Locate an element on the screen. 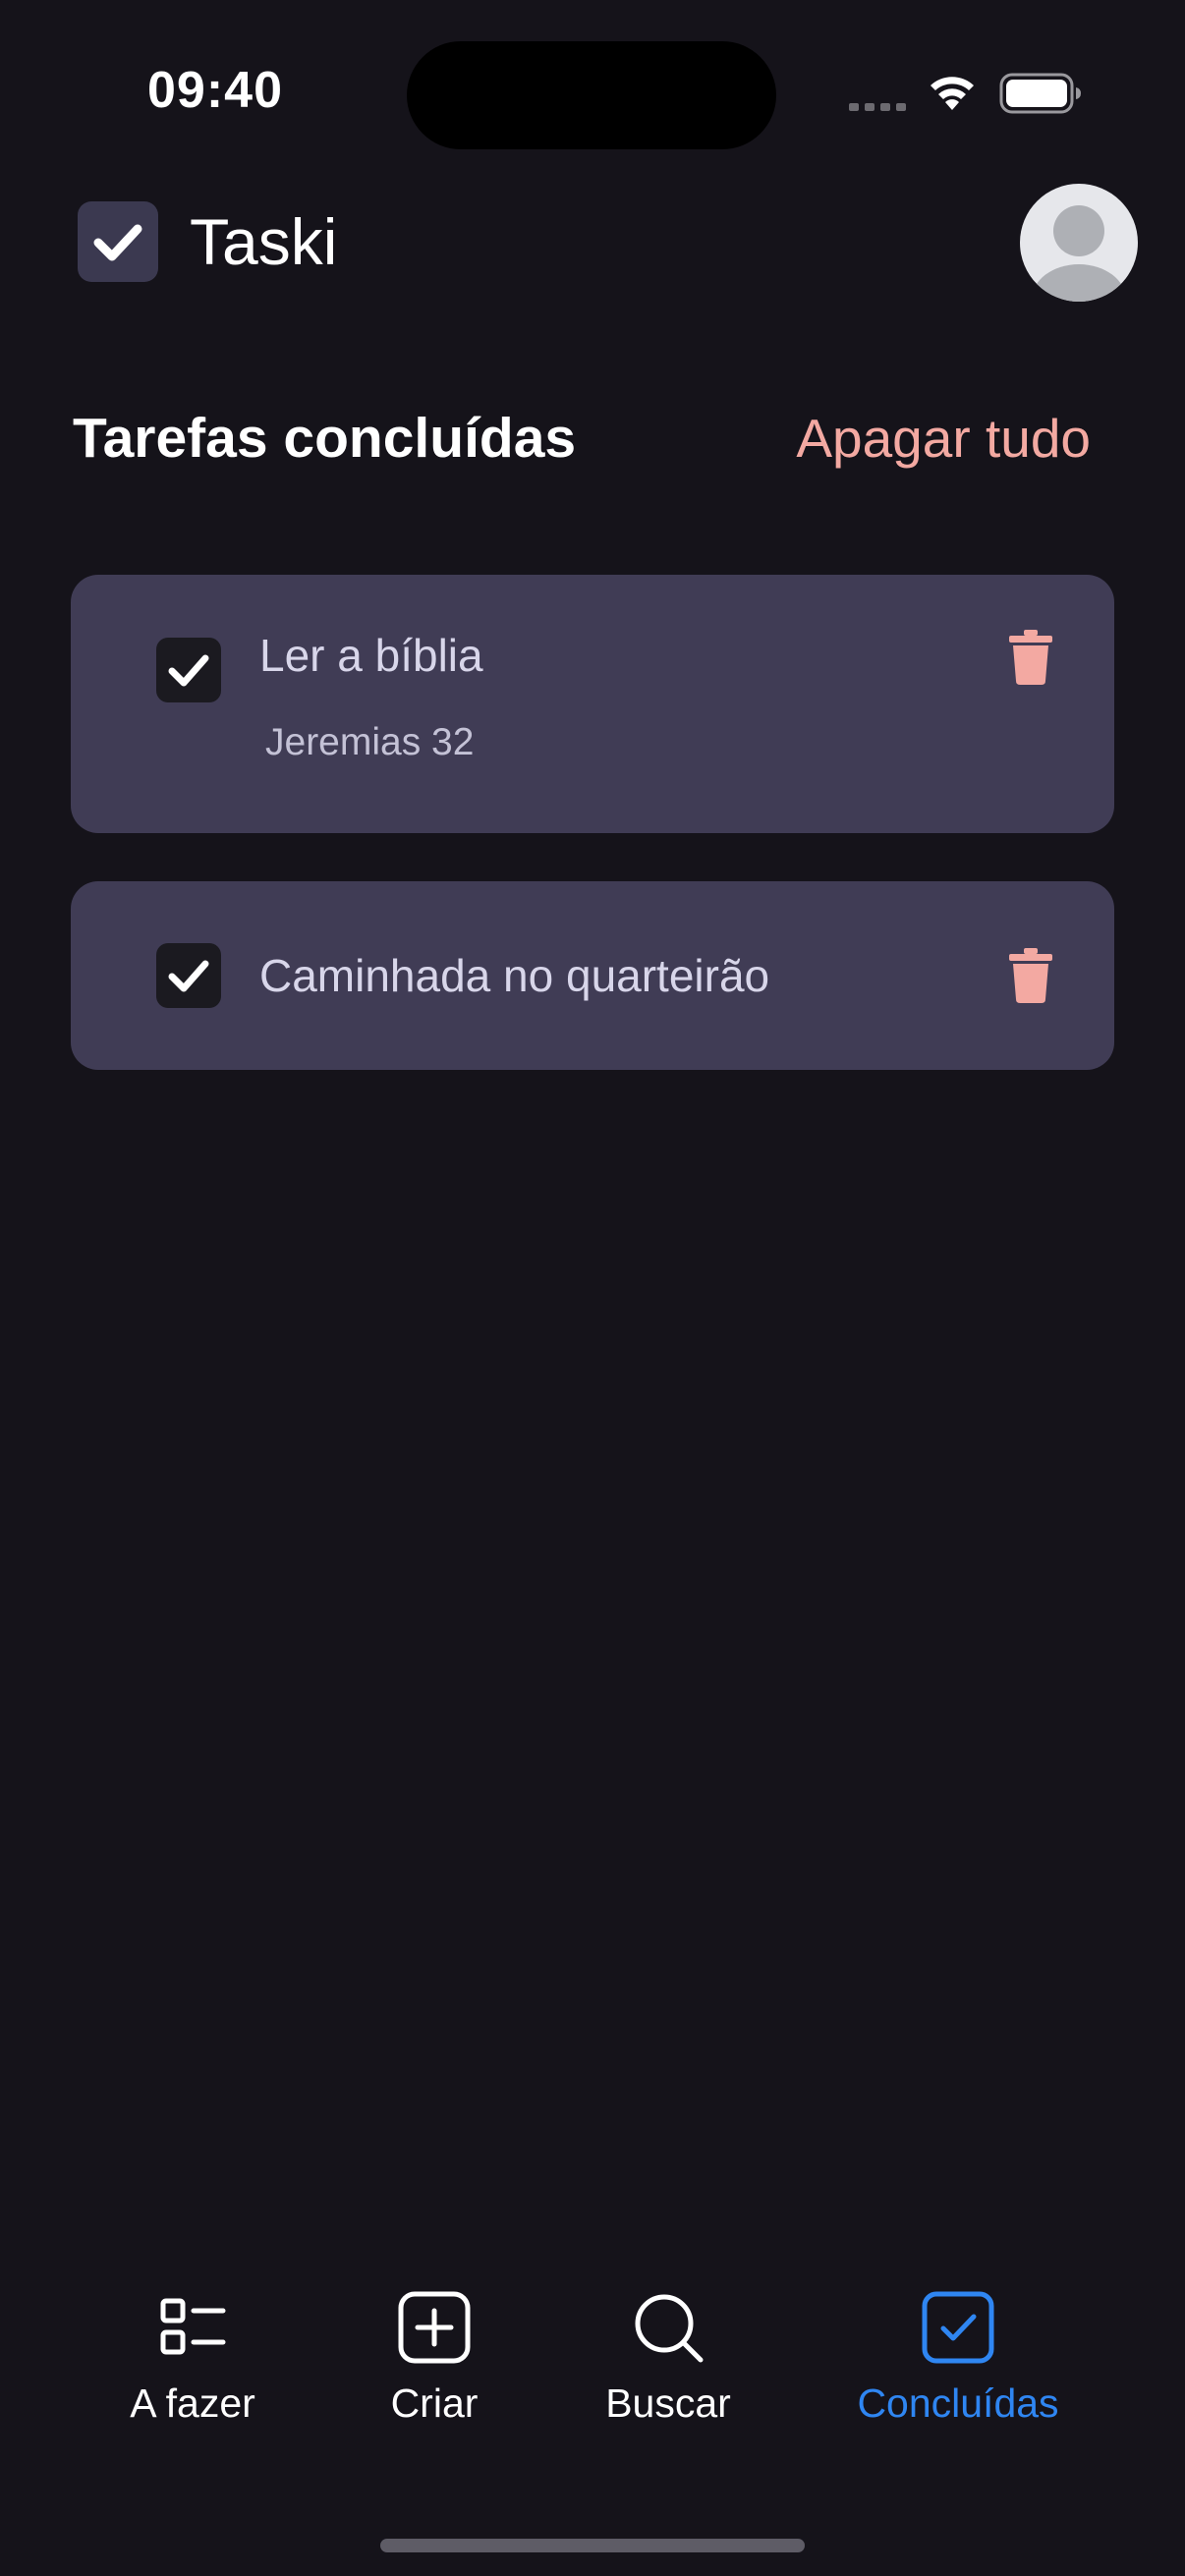 Image resolution: width=1185 pixels, height=2576 pixels. user-avatar is located at coordinates (1079, 243).